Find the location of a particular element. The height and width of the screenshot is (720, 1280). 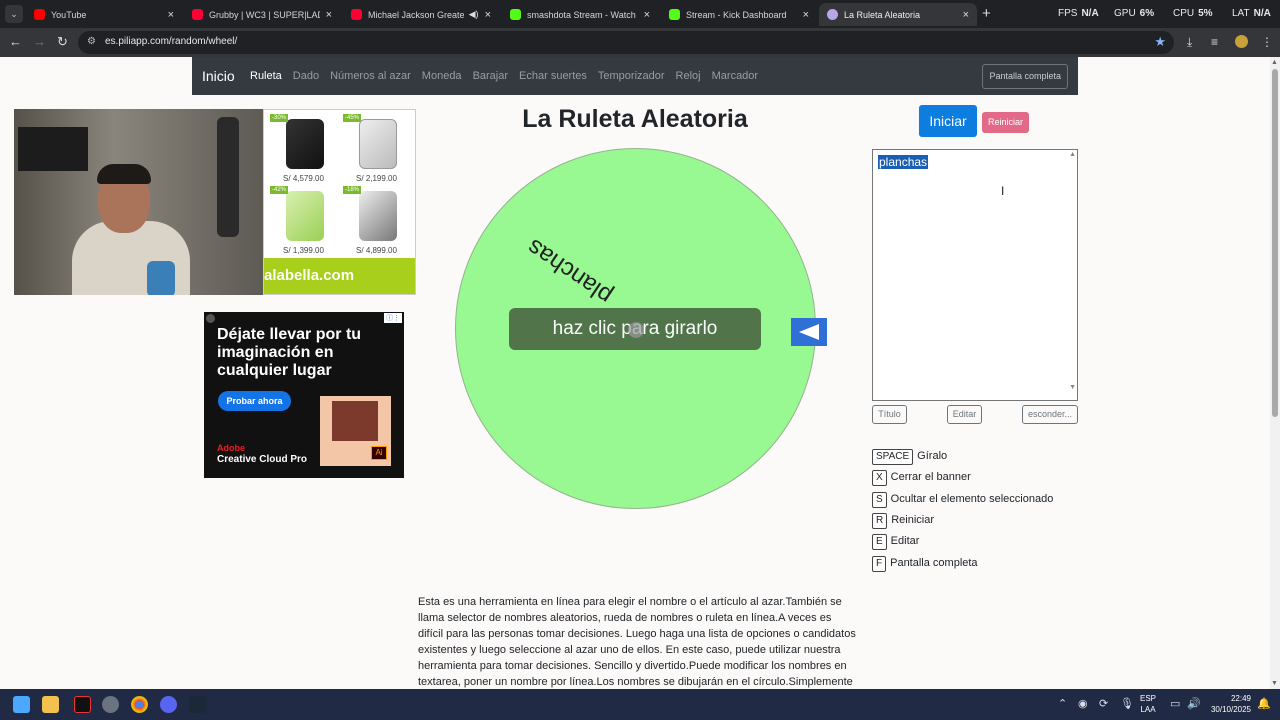

scroll-down-icon: ▼ is located at coordinates (1274, 683).